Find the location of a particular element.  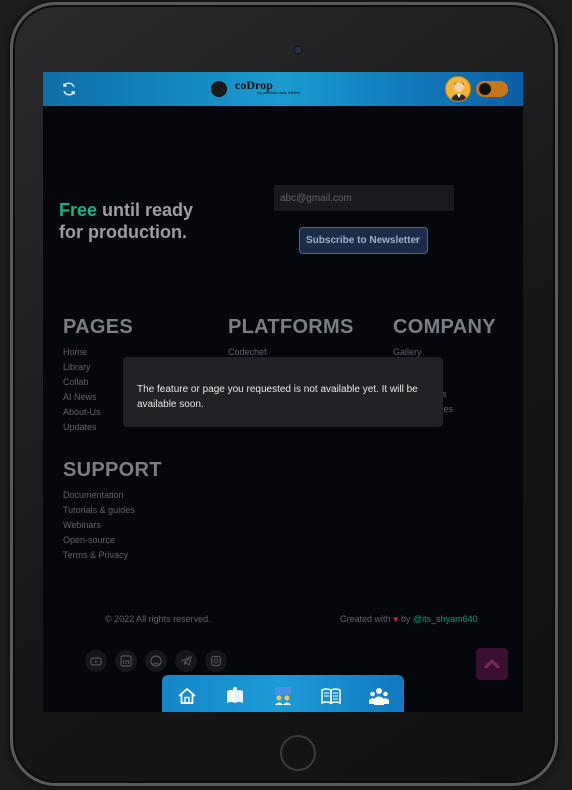

news-icon is located at coordinates (331, 696).